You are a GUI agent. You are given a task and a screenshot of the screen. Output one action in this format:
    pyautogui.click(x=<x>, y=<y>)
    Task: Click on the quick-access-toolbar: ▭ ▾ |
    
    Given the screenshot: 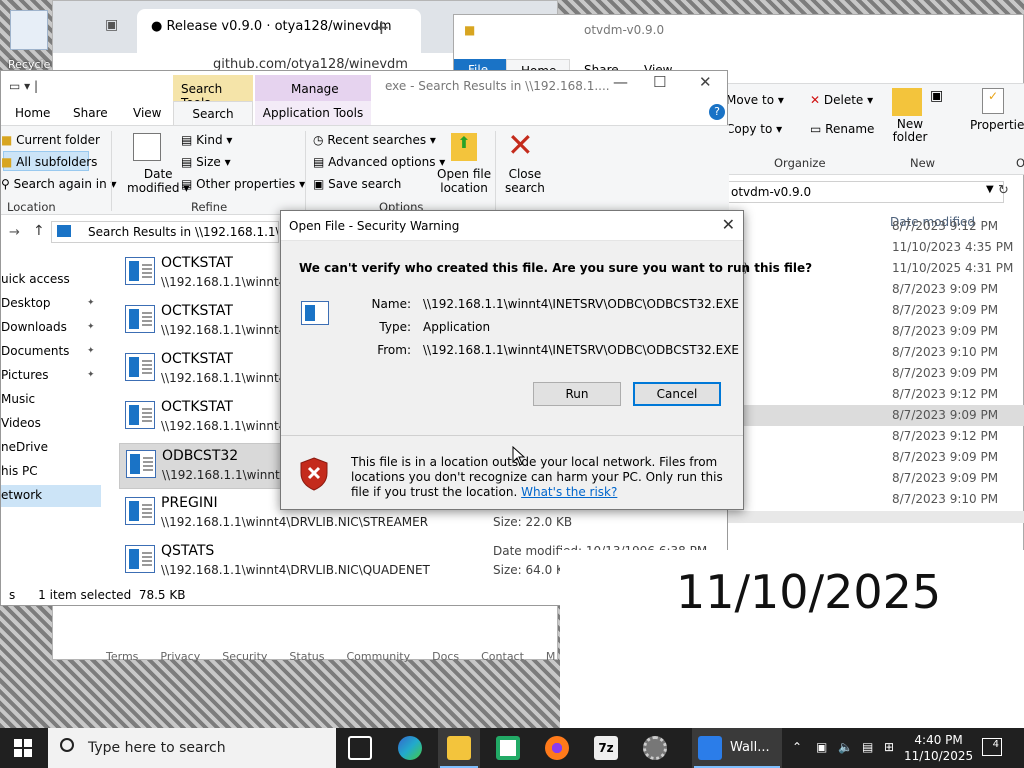 What is the action you would take?
    pyautogui.click(x=23, y=86)
    